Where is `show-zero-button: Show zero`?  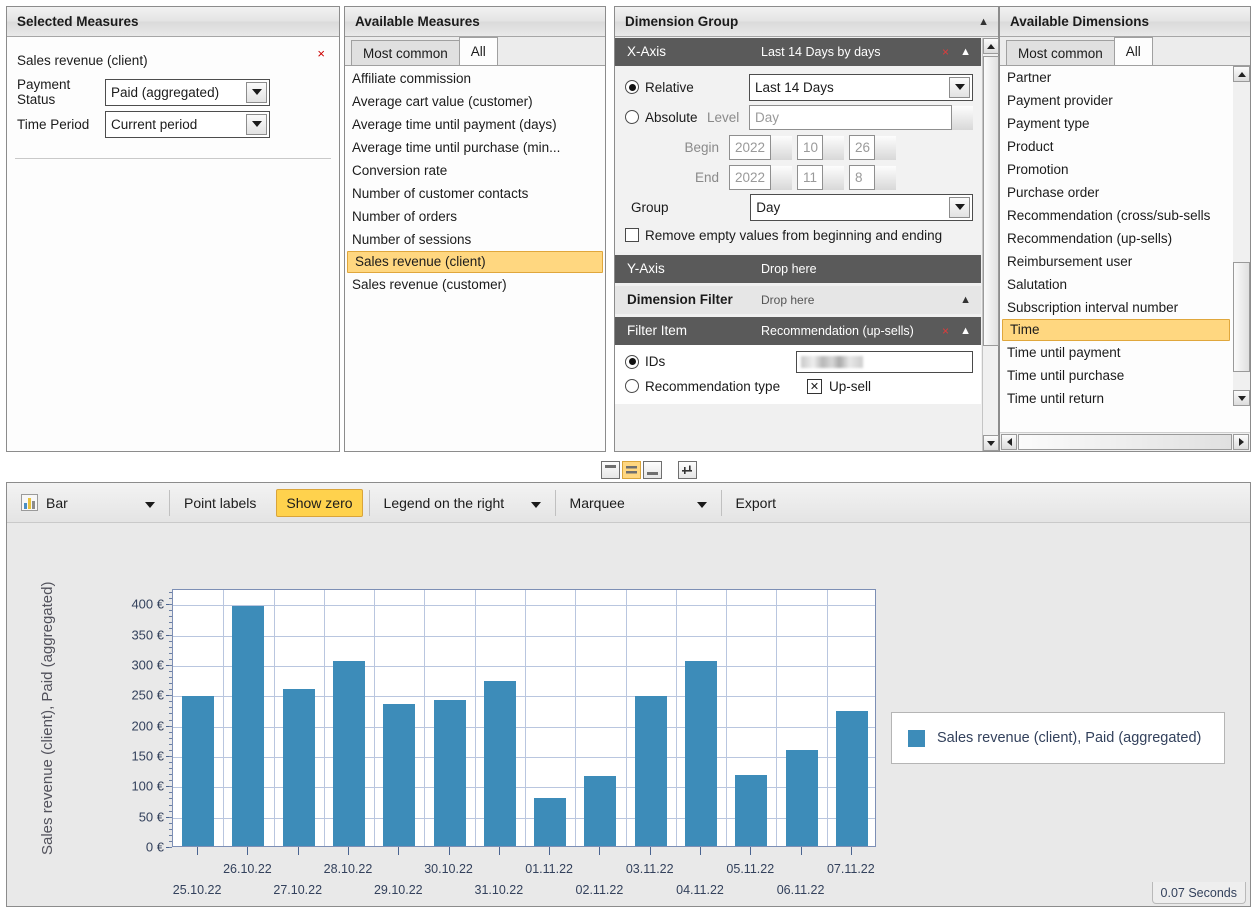
show-zero-button: Show zero is located at coordinates (319, 503).